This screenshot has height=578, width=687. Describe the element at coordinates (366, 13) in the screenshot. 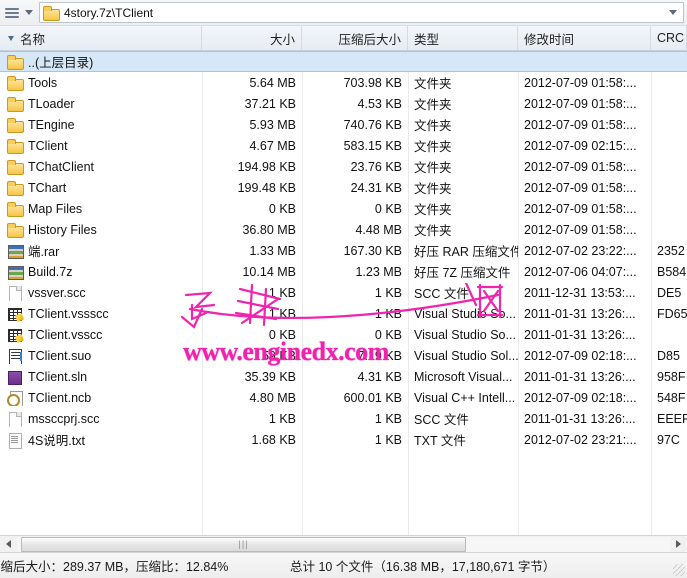

I see `address-input: 4story.7z\TClient` at that location.